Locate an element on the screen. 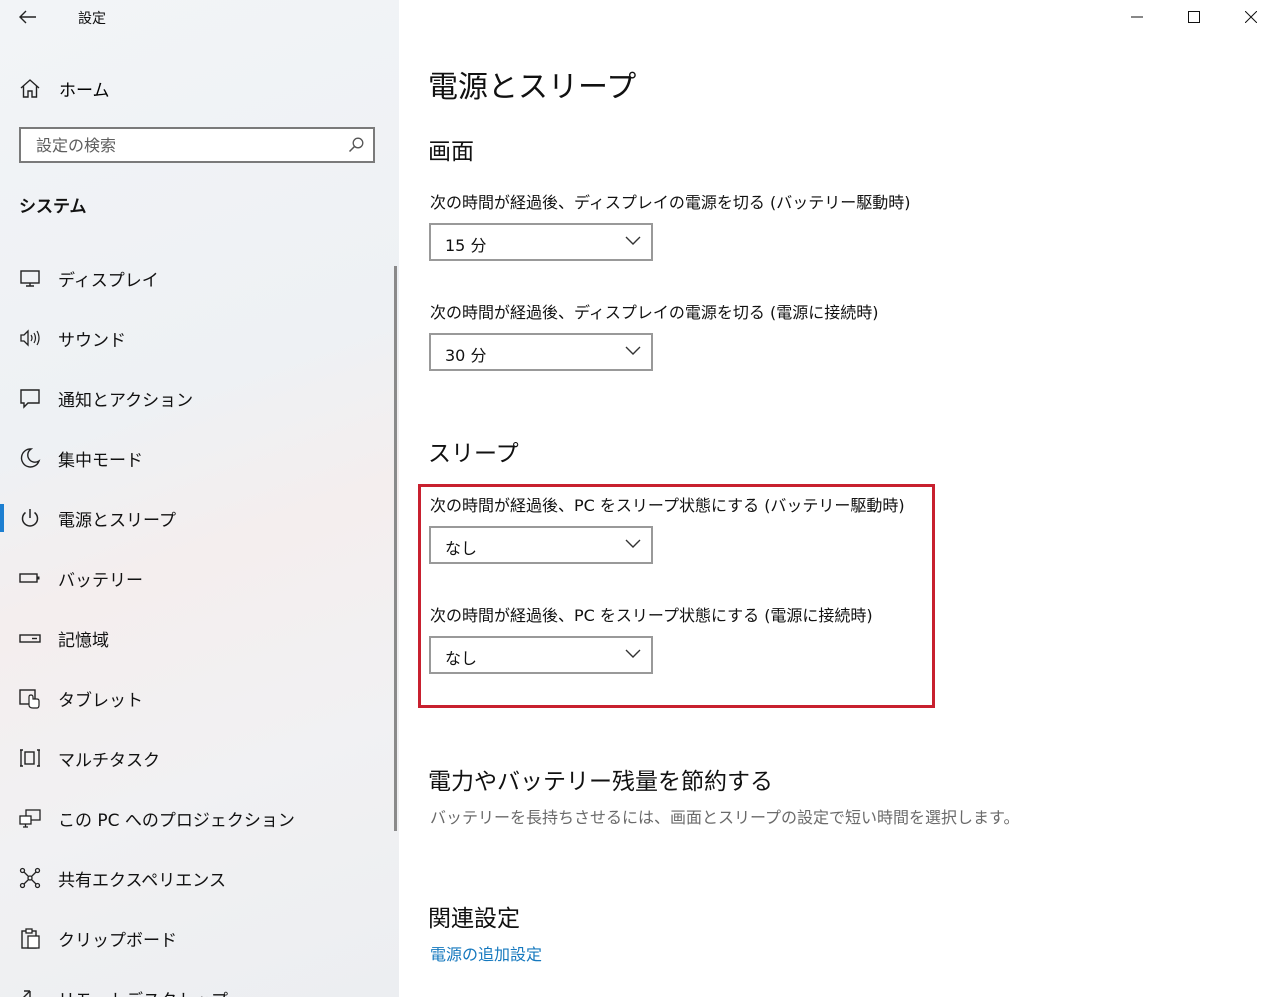 This screenshot has height=997, width=1279. screen-heading: 画面 is located at coordinates (451, 152).